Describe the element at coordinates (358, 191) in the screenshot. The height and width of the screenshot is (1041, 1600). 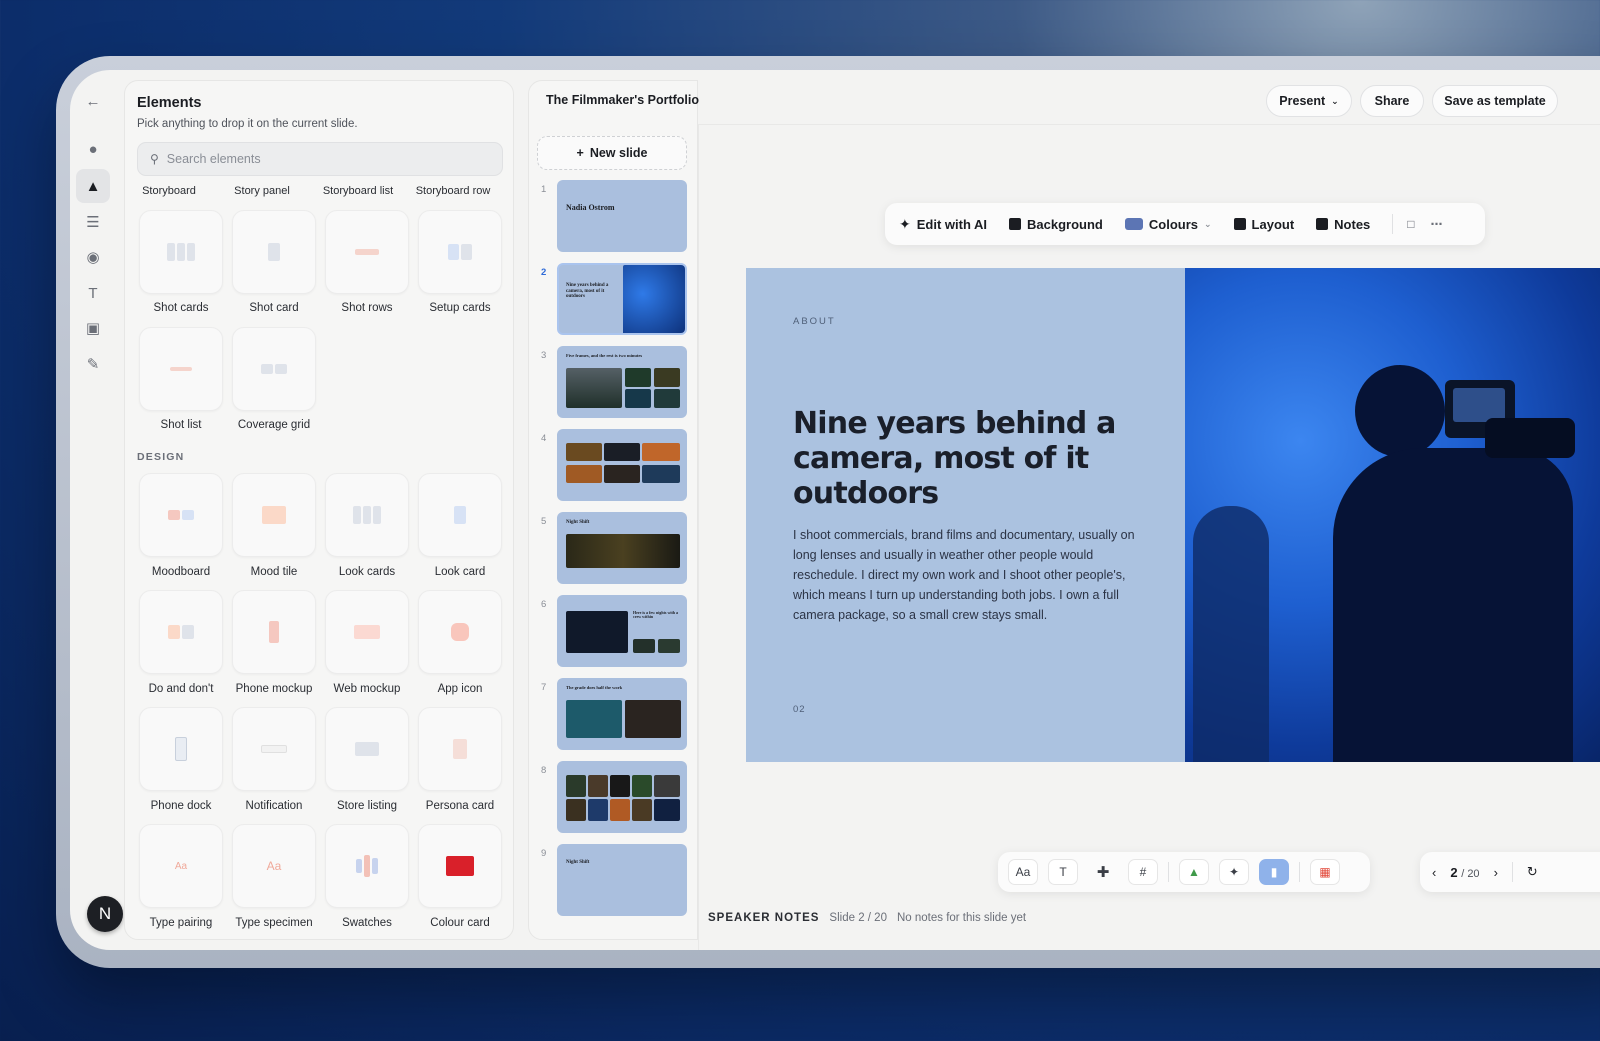
I see `category-storyboard-list: Storyboard list` at that location.